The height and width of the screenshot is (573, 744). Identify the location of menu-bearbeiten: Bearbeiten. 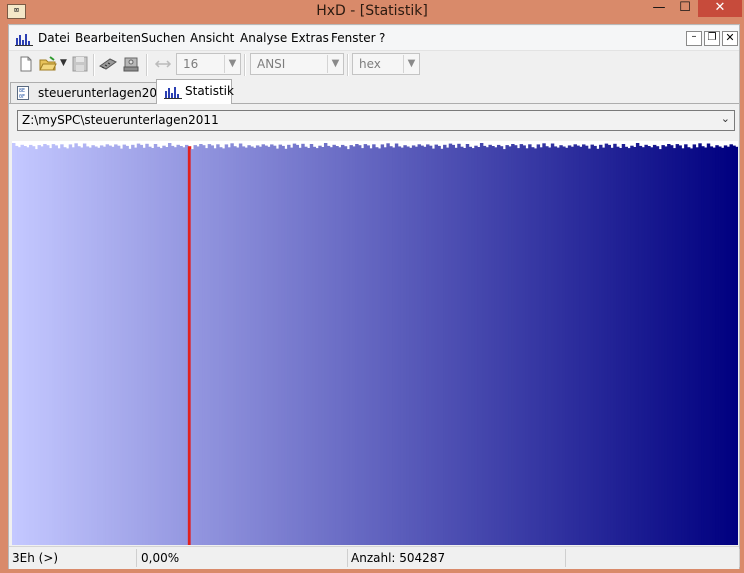
(108, 38).